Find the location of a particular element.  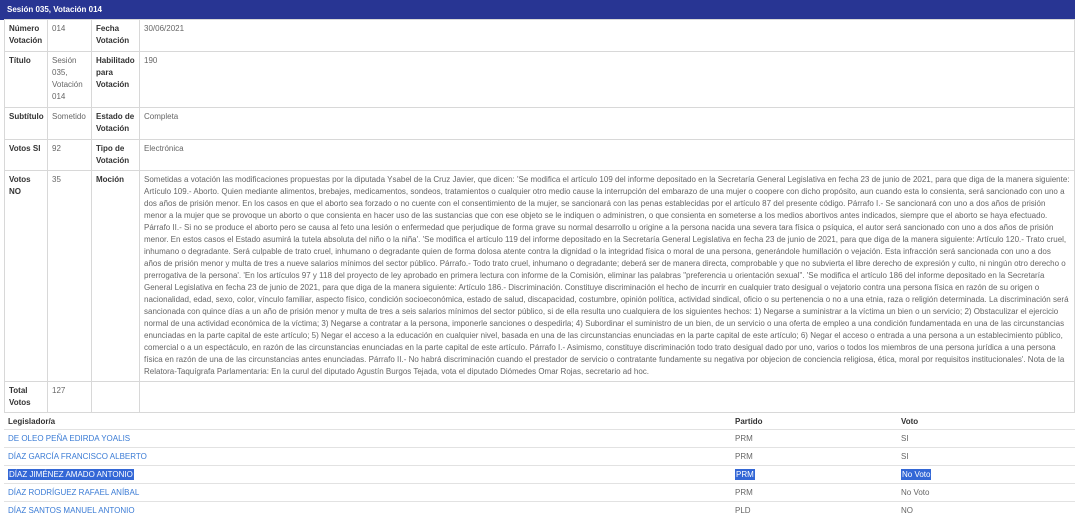

tipo-votacion-label: Tipo de Votación is located at coordinates (116, 155).